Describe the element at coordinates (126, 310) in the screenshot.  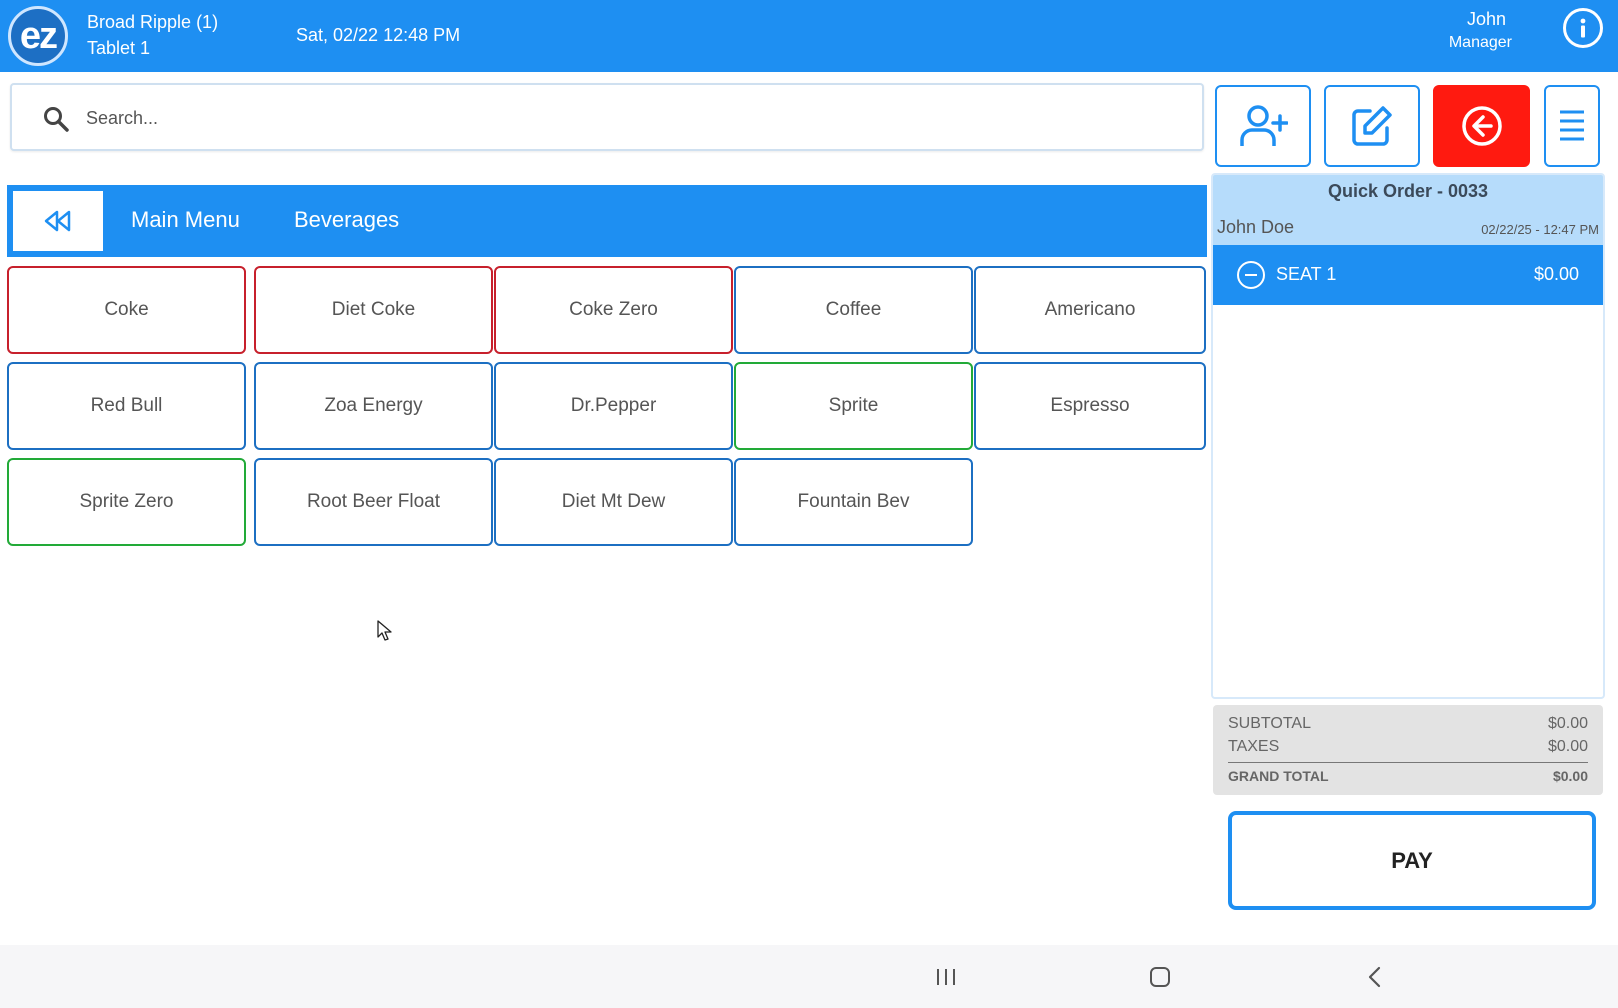
I see `menu-item-coke: Coke` at that location.